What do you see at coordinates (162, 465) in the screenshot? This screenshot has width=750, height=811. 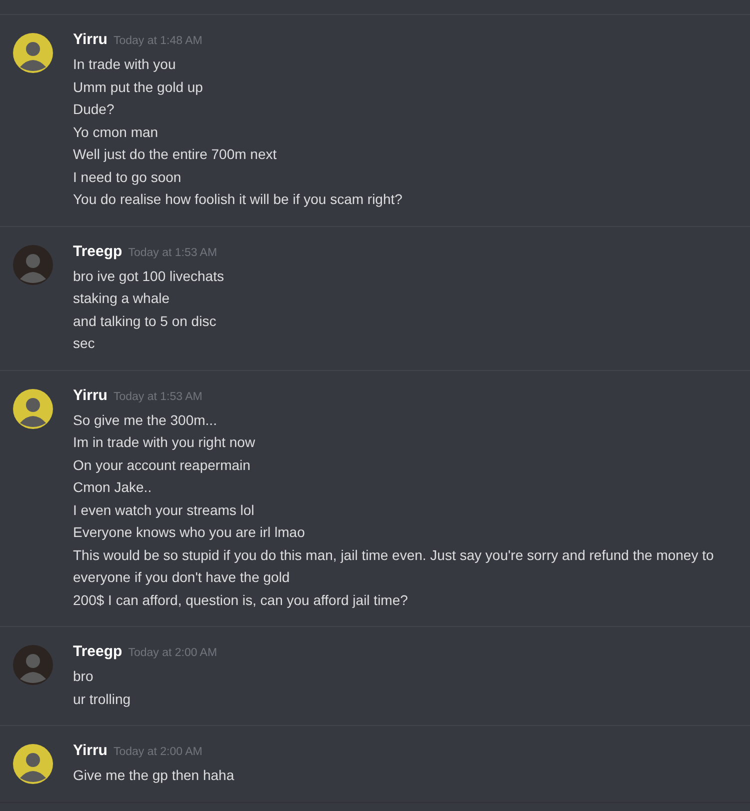 I see `message-text: On your account reapermain` at bounding box center [162, 465].